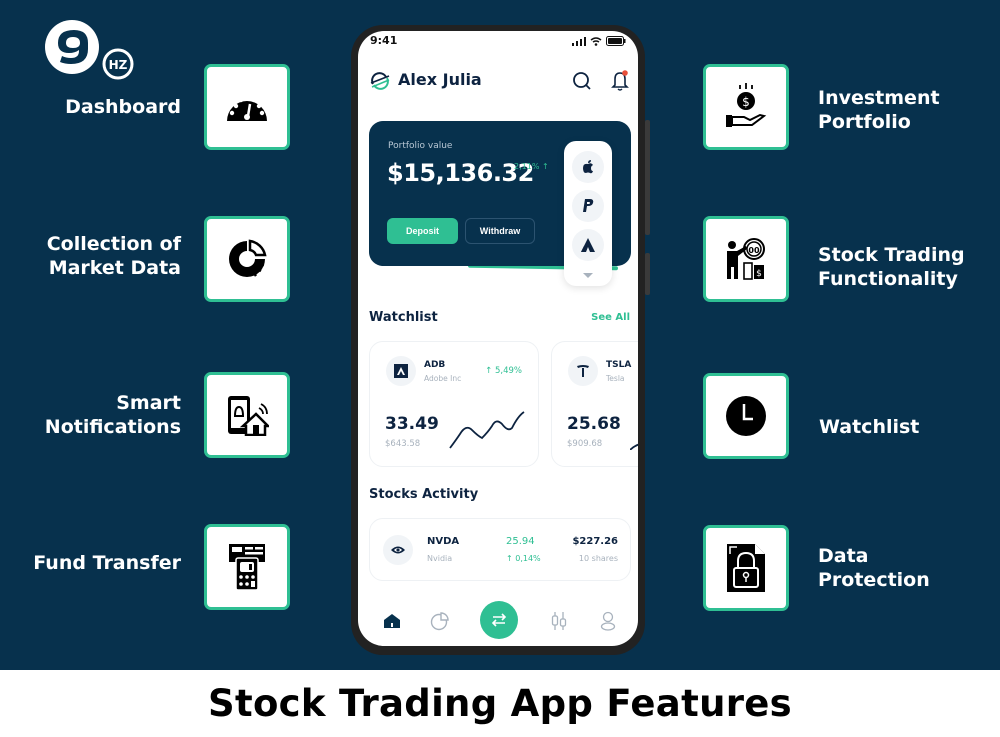 The width and height of the screenshot is (1000, 737). Describe the element at coordinates (879, 110) in the screenshot. I see `feature-label-investment: Investment Portfolio` at that location.